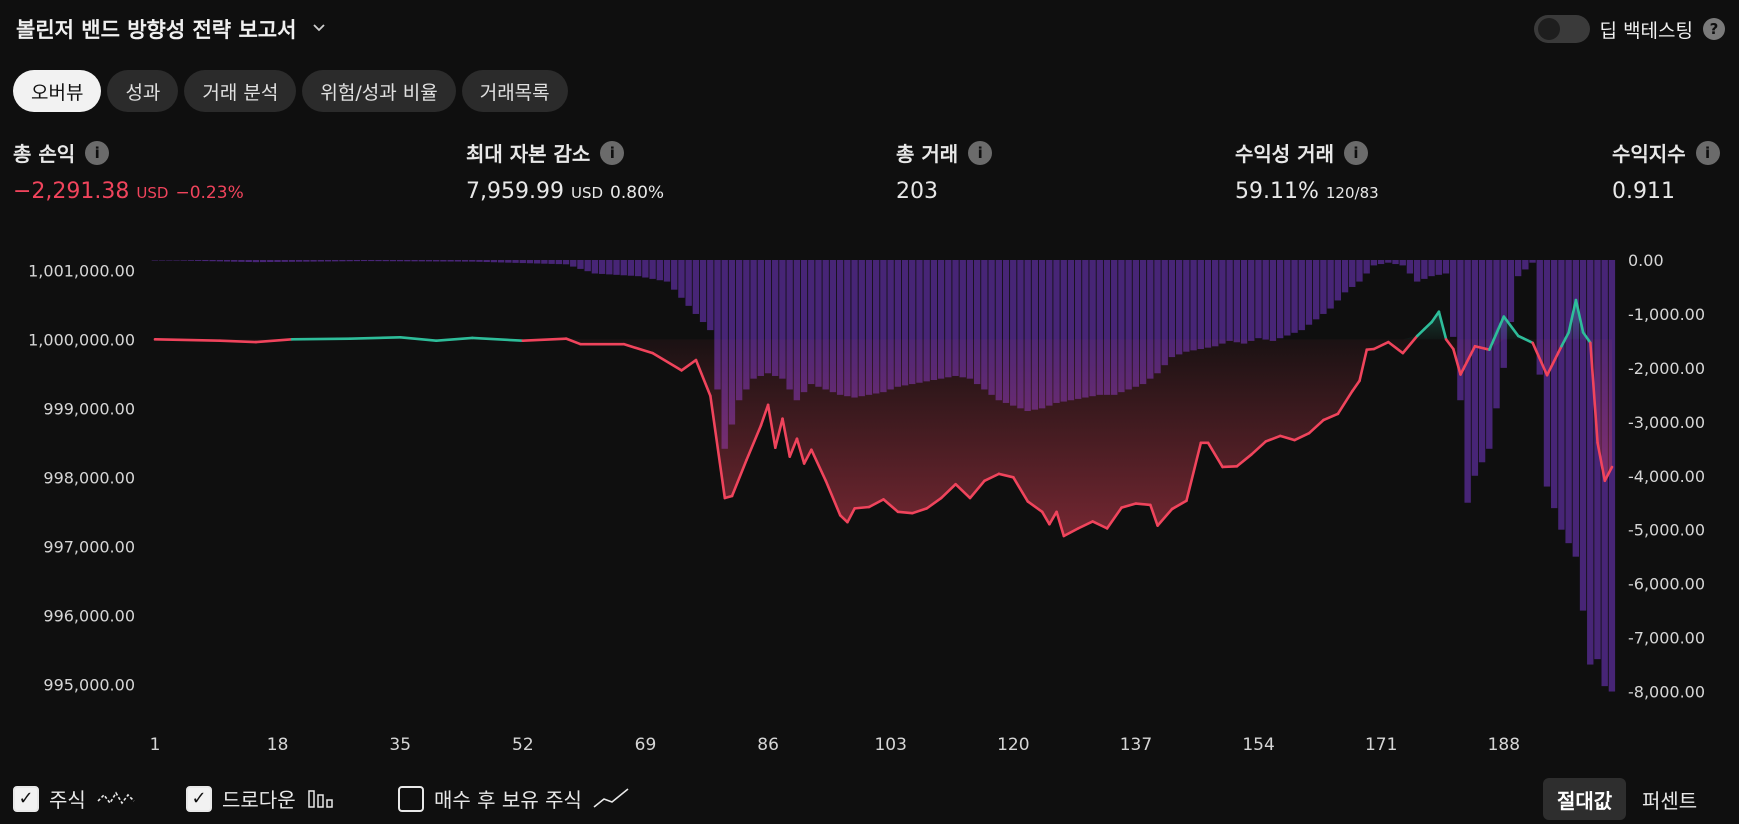  I want to click on left-axis-tick-label: 996,000.00, so click(89, 615).